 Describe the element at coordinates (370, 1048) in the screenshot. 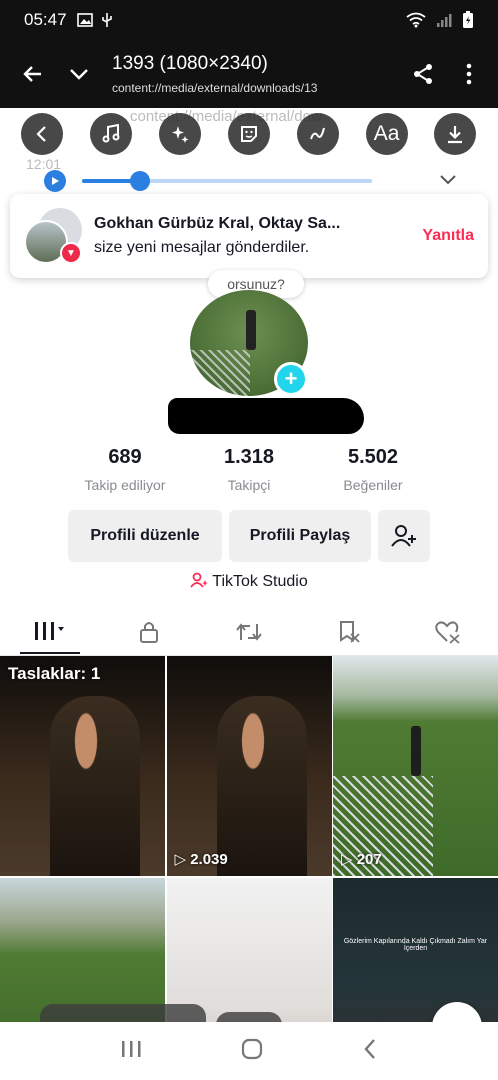

I see `back-icon` at that location.